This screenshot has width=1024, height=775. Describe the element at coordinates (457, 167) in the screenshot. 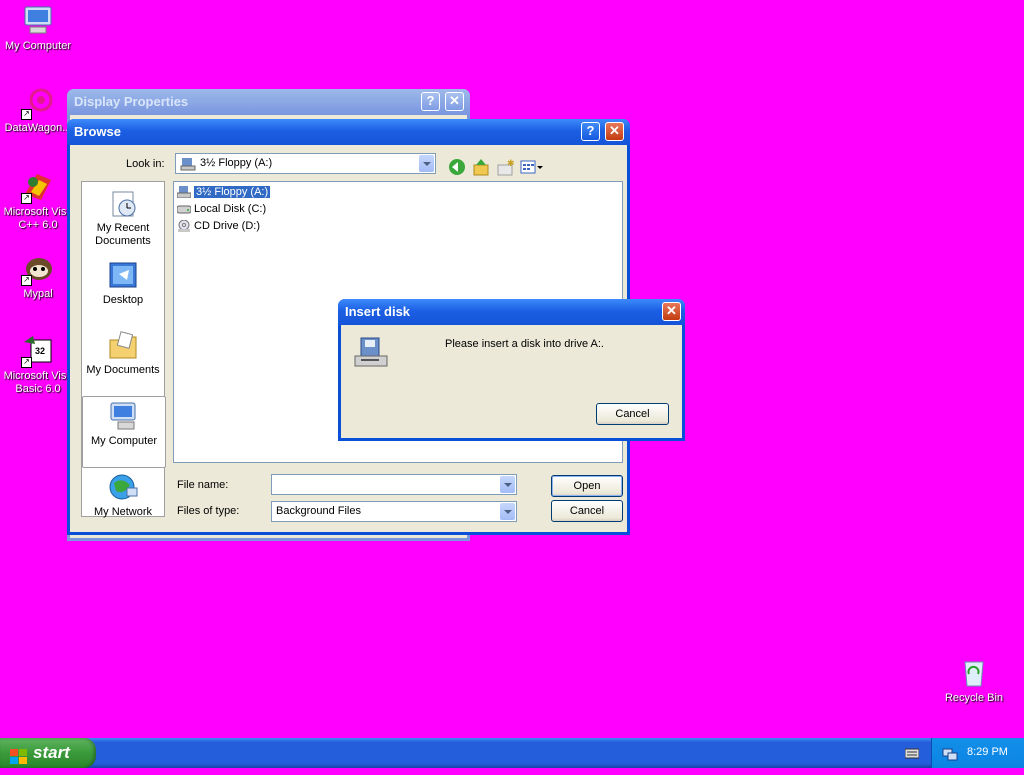

I see `back-icon` at that location.